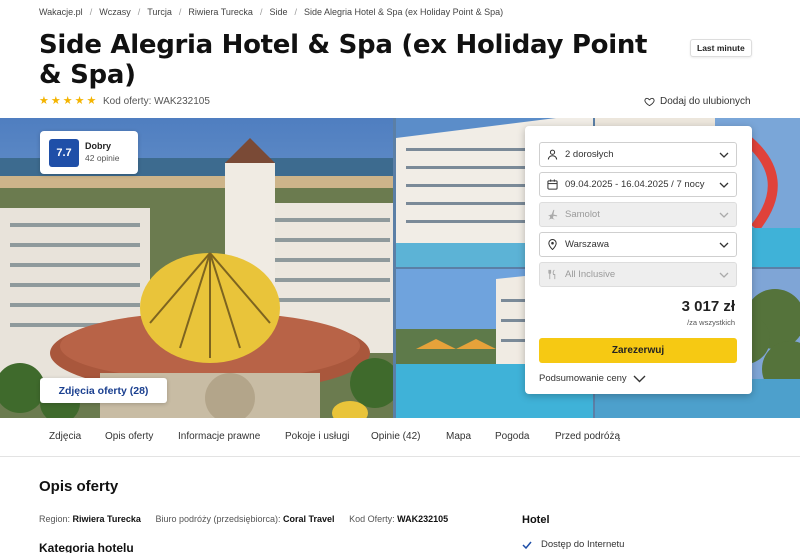 Image resolution: width=800 pixels, height=553 pixels. I want to click on dates-value: 09.04.2025 - 16.04.2025 / 7 nocy, so click(635, 184).